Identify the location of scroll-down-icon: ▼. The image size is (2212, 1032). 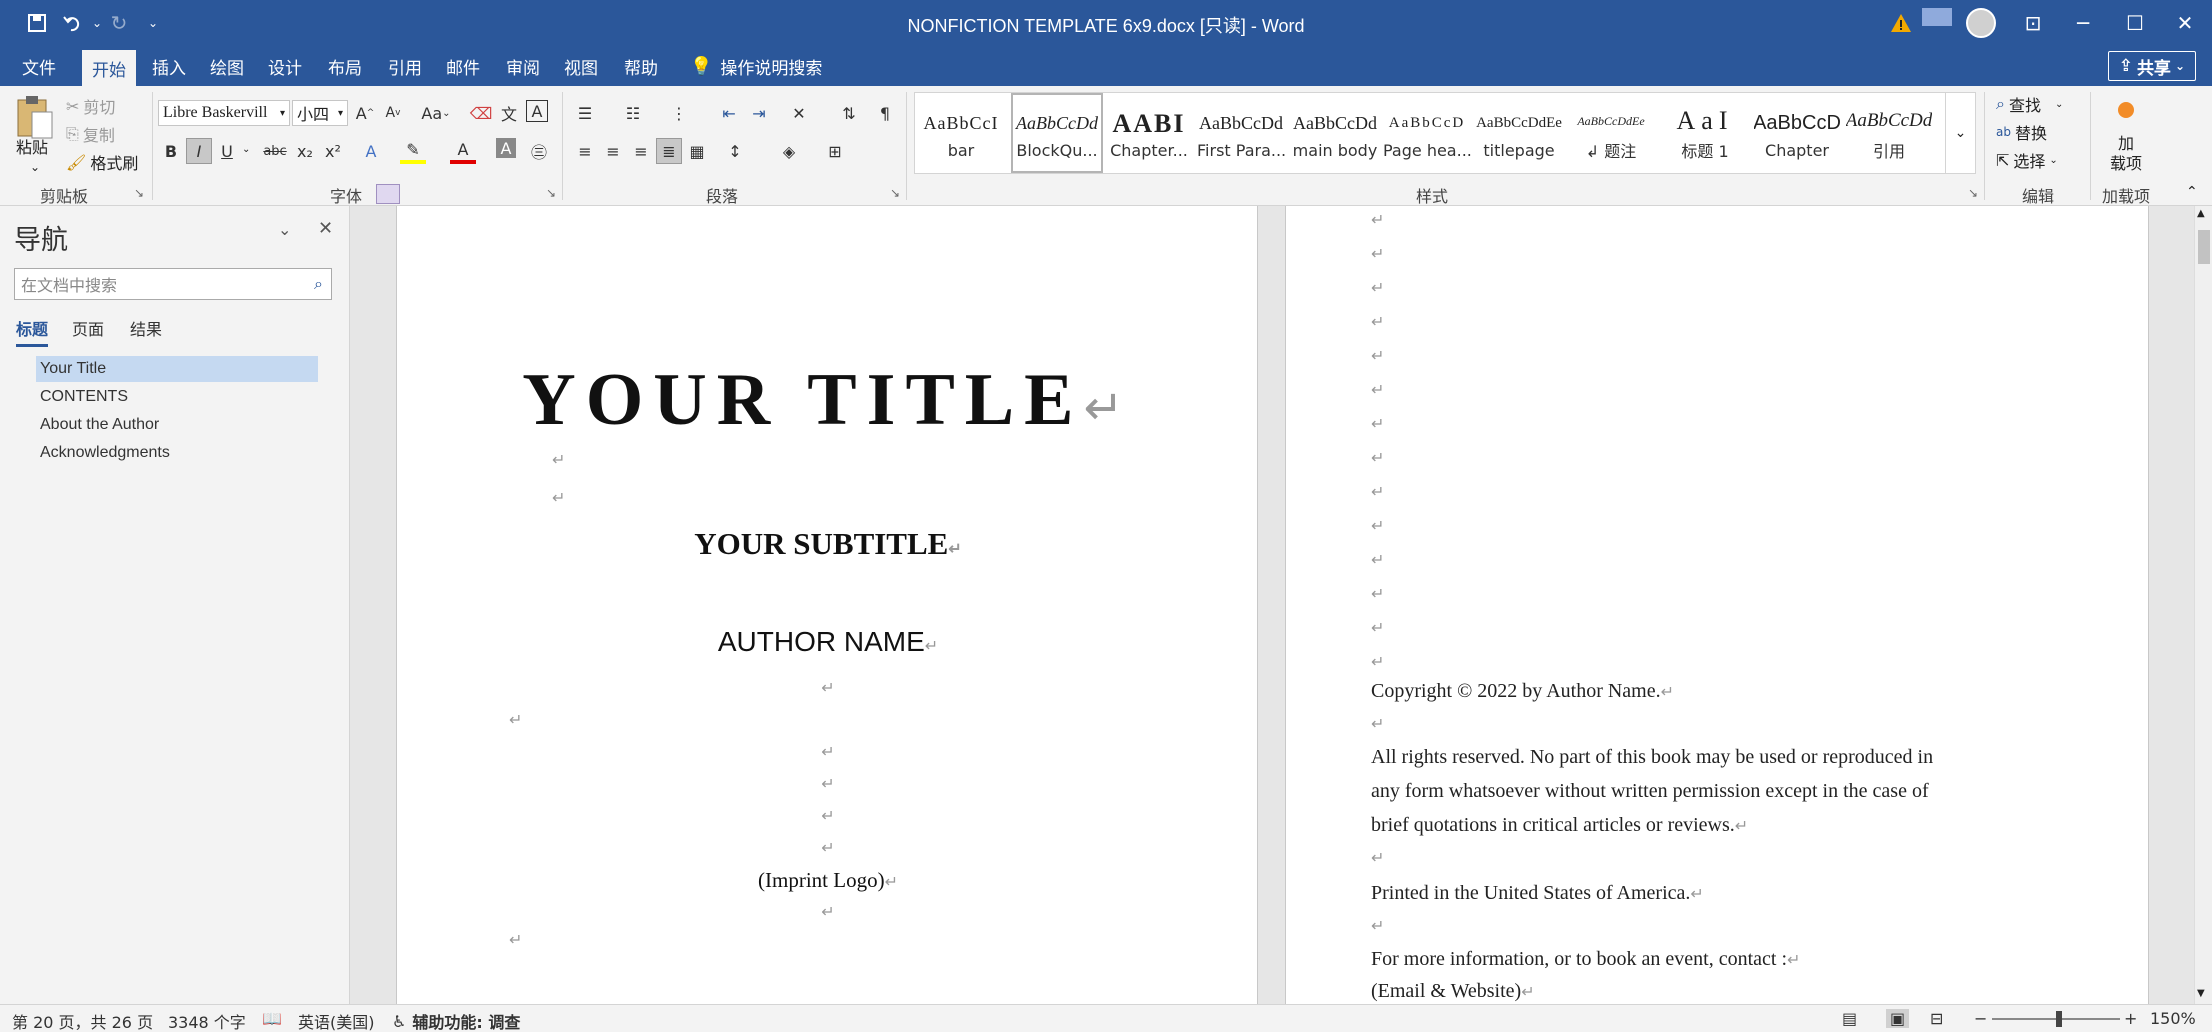
(2201, 993).